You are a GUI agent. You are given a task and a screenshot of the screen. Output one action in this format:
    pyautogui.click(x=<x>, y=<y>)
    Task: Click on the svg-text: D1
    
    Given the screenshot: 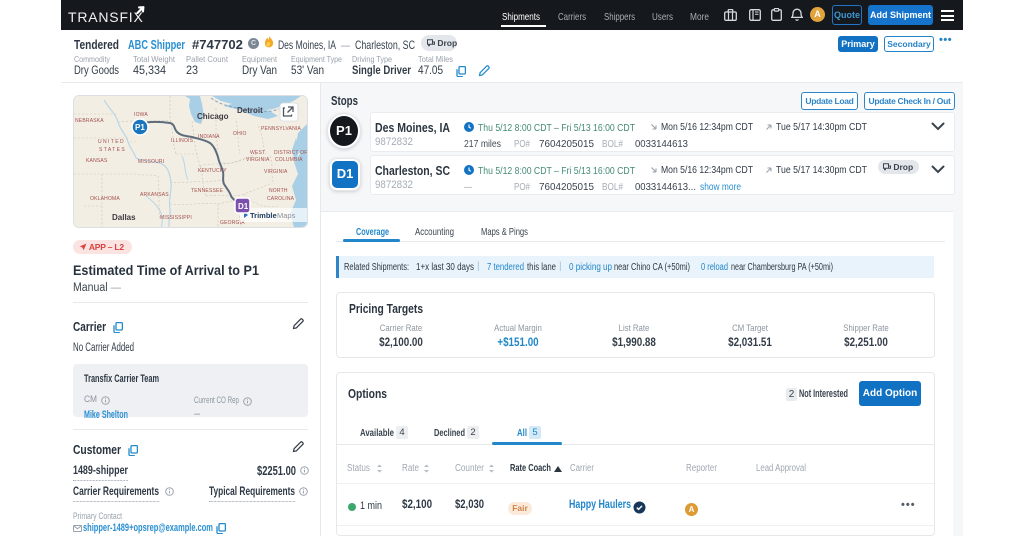 What is the action you would take?
    pyautogui.click(x=243, y=206)
    